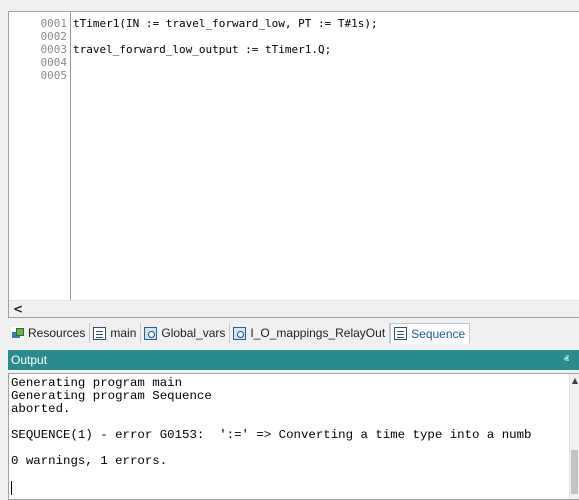  Describe the element at coordinates (54, 75) in the screenshot. I see `line-number: 0005` at that location.